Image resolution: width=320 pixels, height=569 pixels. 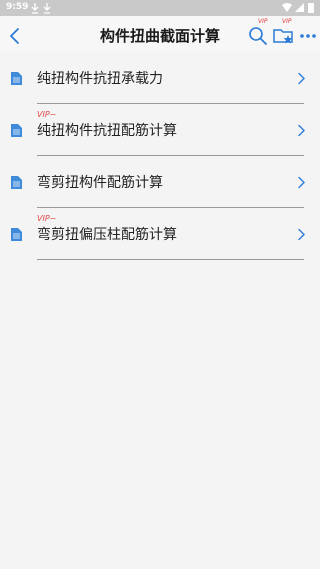 What do you see at coordinates (100, 183) in the screenshot?
I see `list-item-label: 弯剪扭构件配筋计算` at bounding box center [100, 183].